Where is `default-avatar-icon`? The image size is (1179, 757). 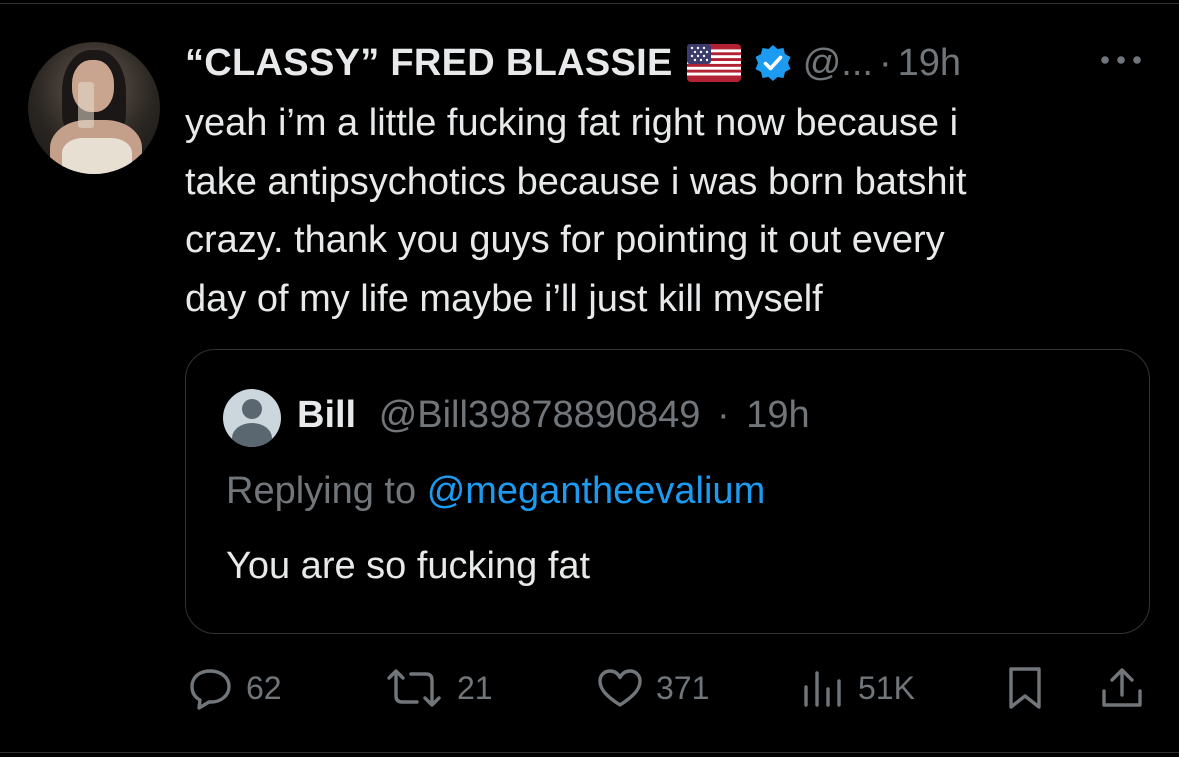 default-avatar-icon is located at coordinates (252, 418).